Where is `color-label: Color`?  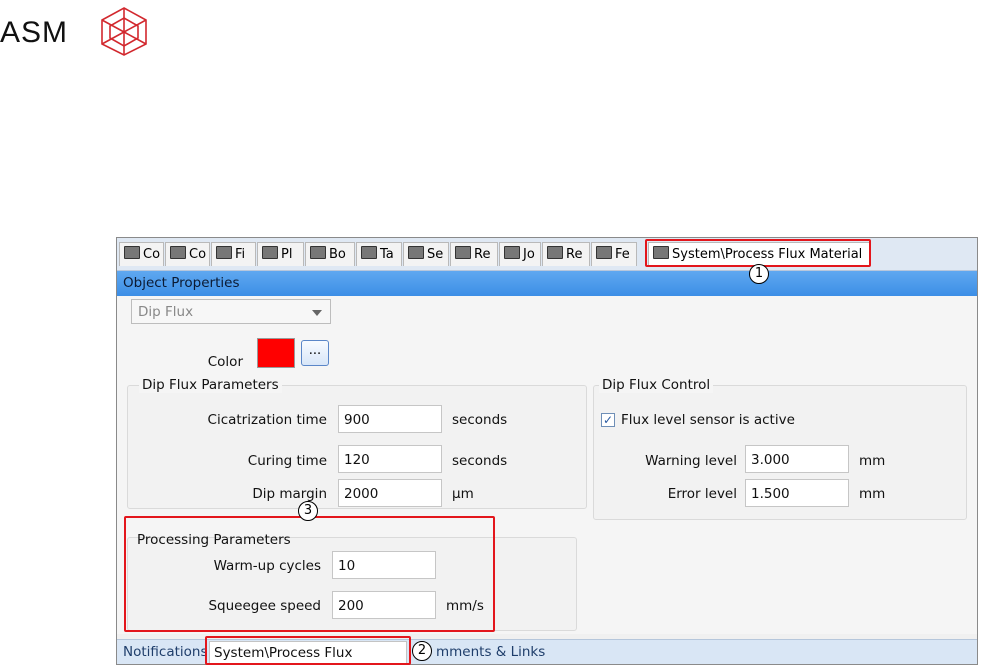
color-label: Color is located at coordinates (225, 362).